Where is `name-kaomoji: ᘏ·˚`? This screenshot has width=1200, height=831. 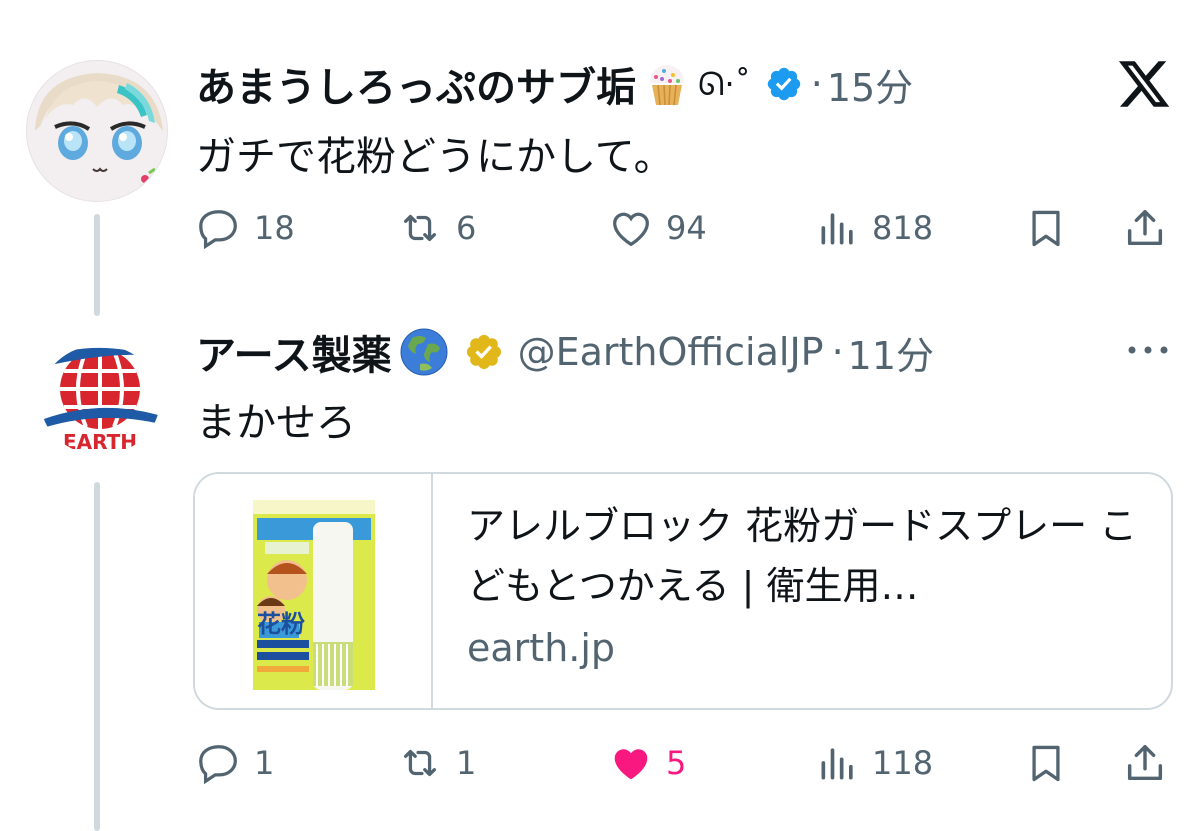
name-kaomoji: ᘏ·˚ is located at coordinates (724, 83).